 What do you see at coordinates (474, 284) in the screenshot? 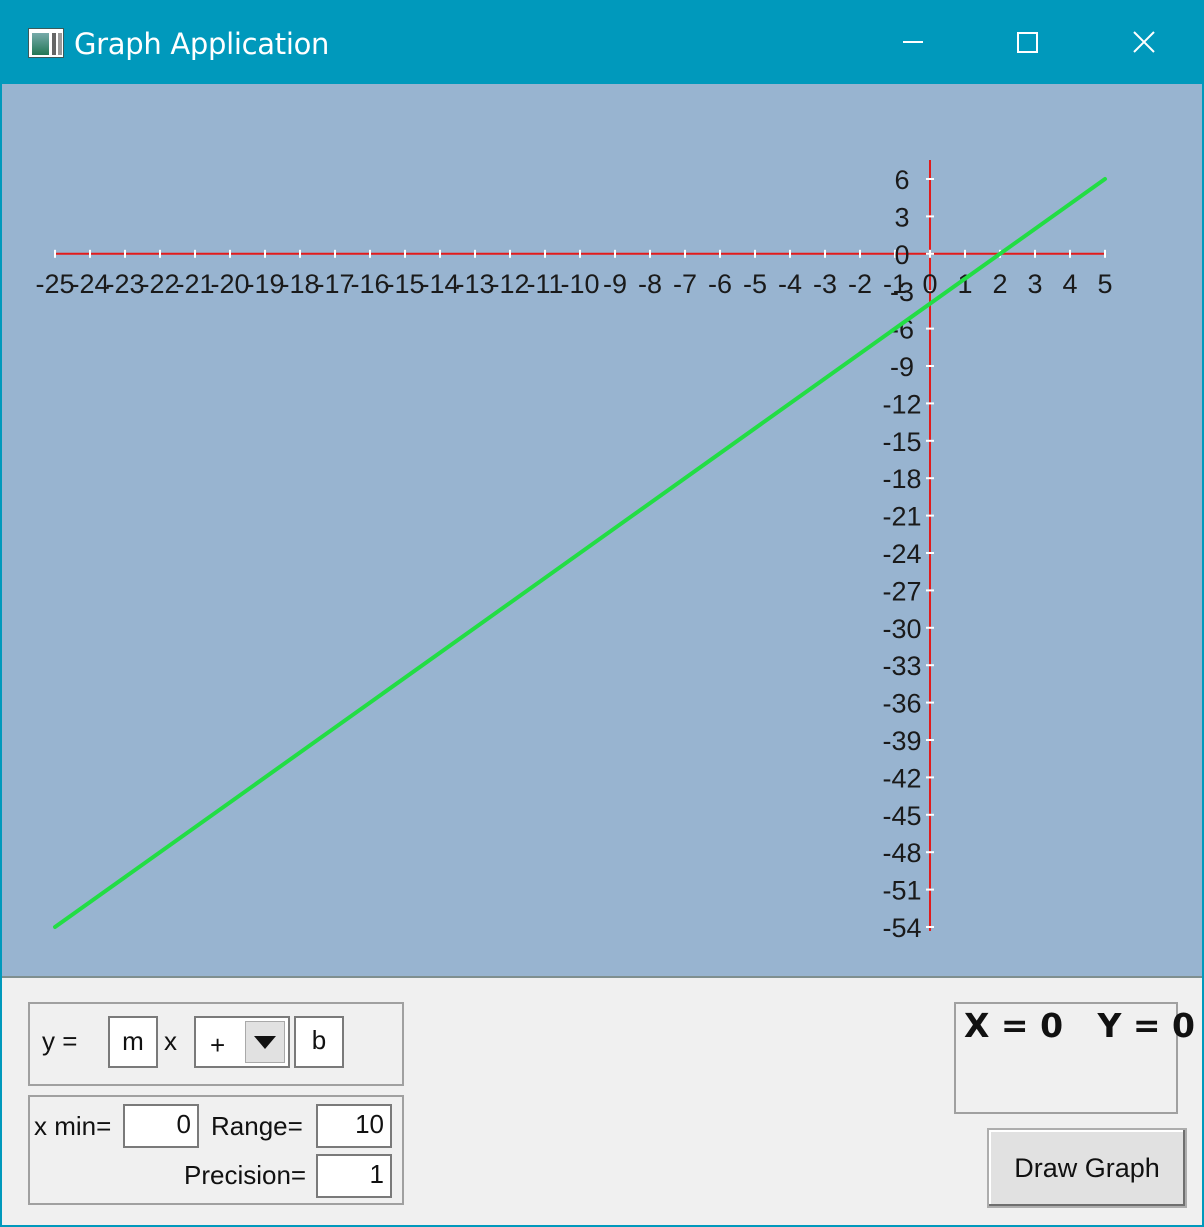
I see `x-tick-label: -13` at bounding box center [474, 284].